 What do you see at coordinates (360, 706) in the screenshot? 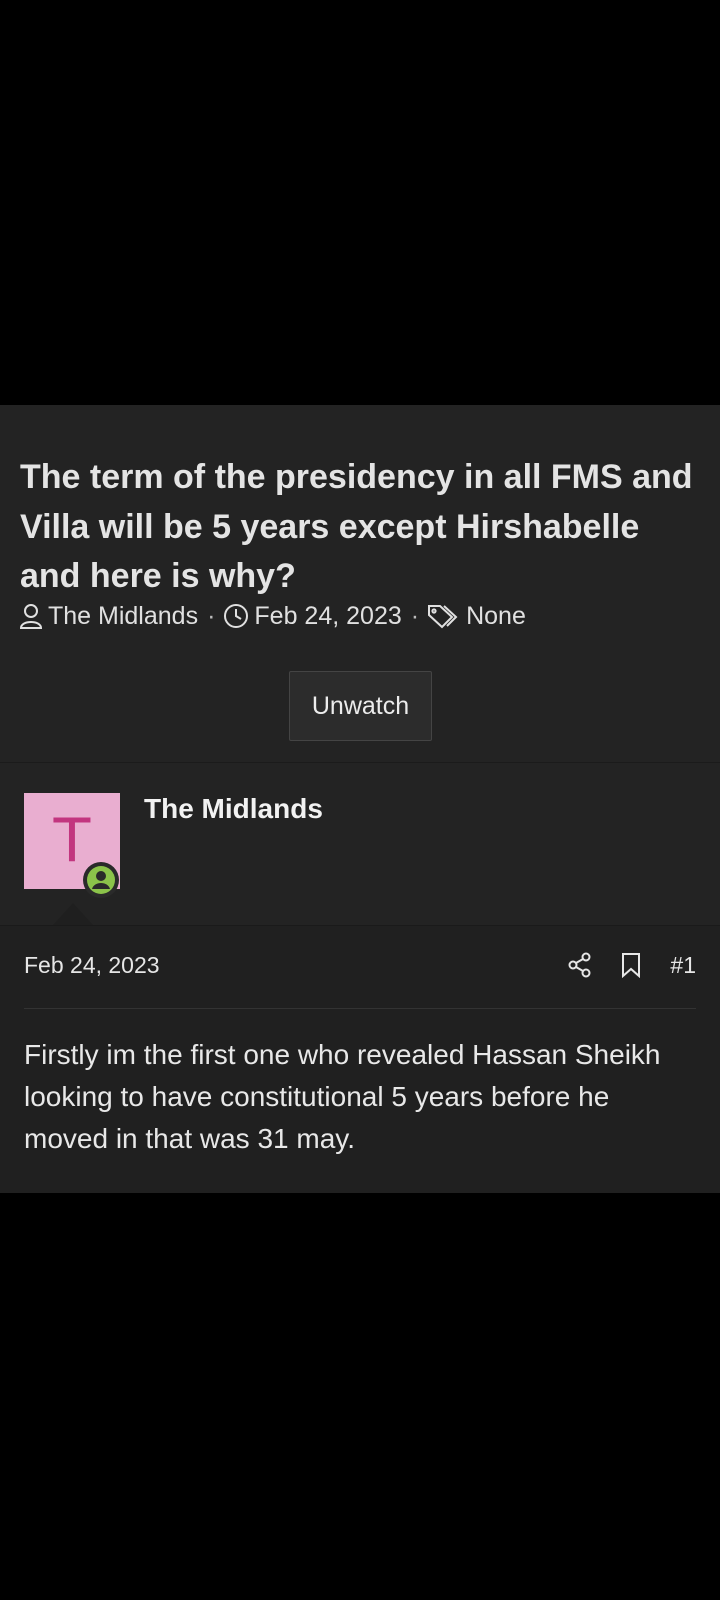
I see `unwatch-button: Unwatch` at bounding box center [360, 706].